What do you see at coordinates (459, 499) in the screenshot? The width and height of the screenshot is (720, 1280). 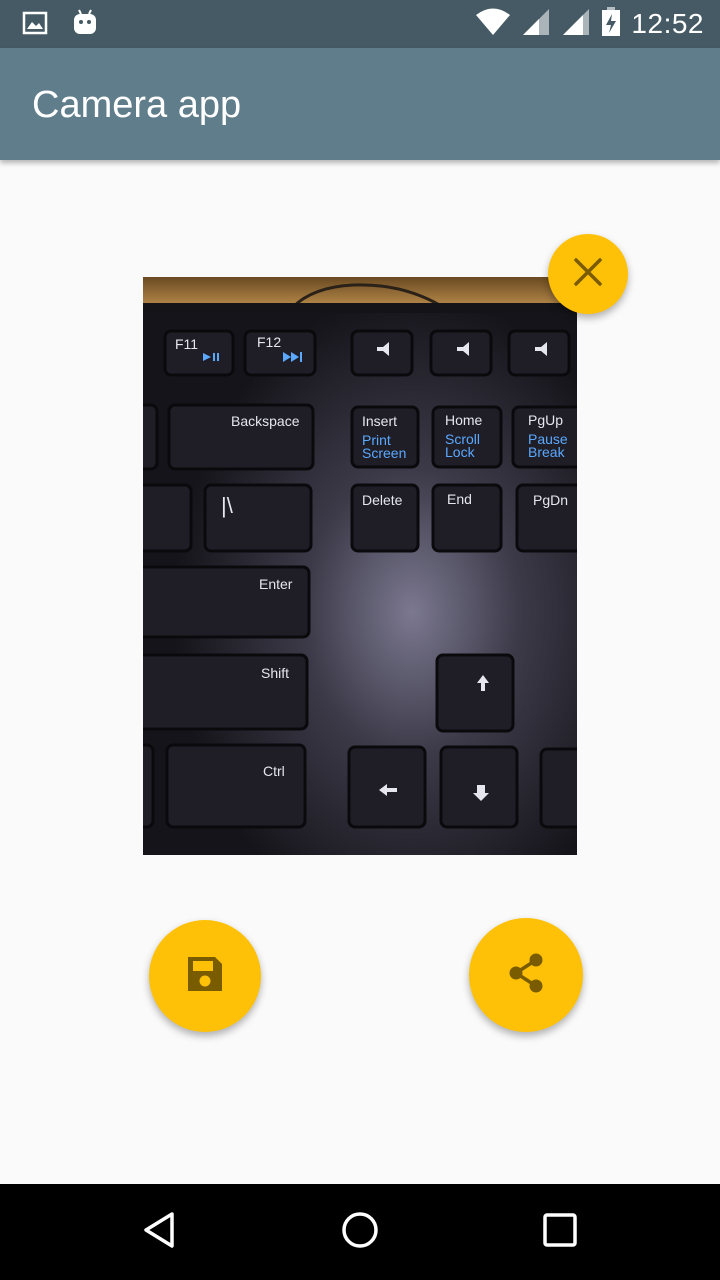 I see `key-end: End` at bounding box center [459, 499].